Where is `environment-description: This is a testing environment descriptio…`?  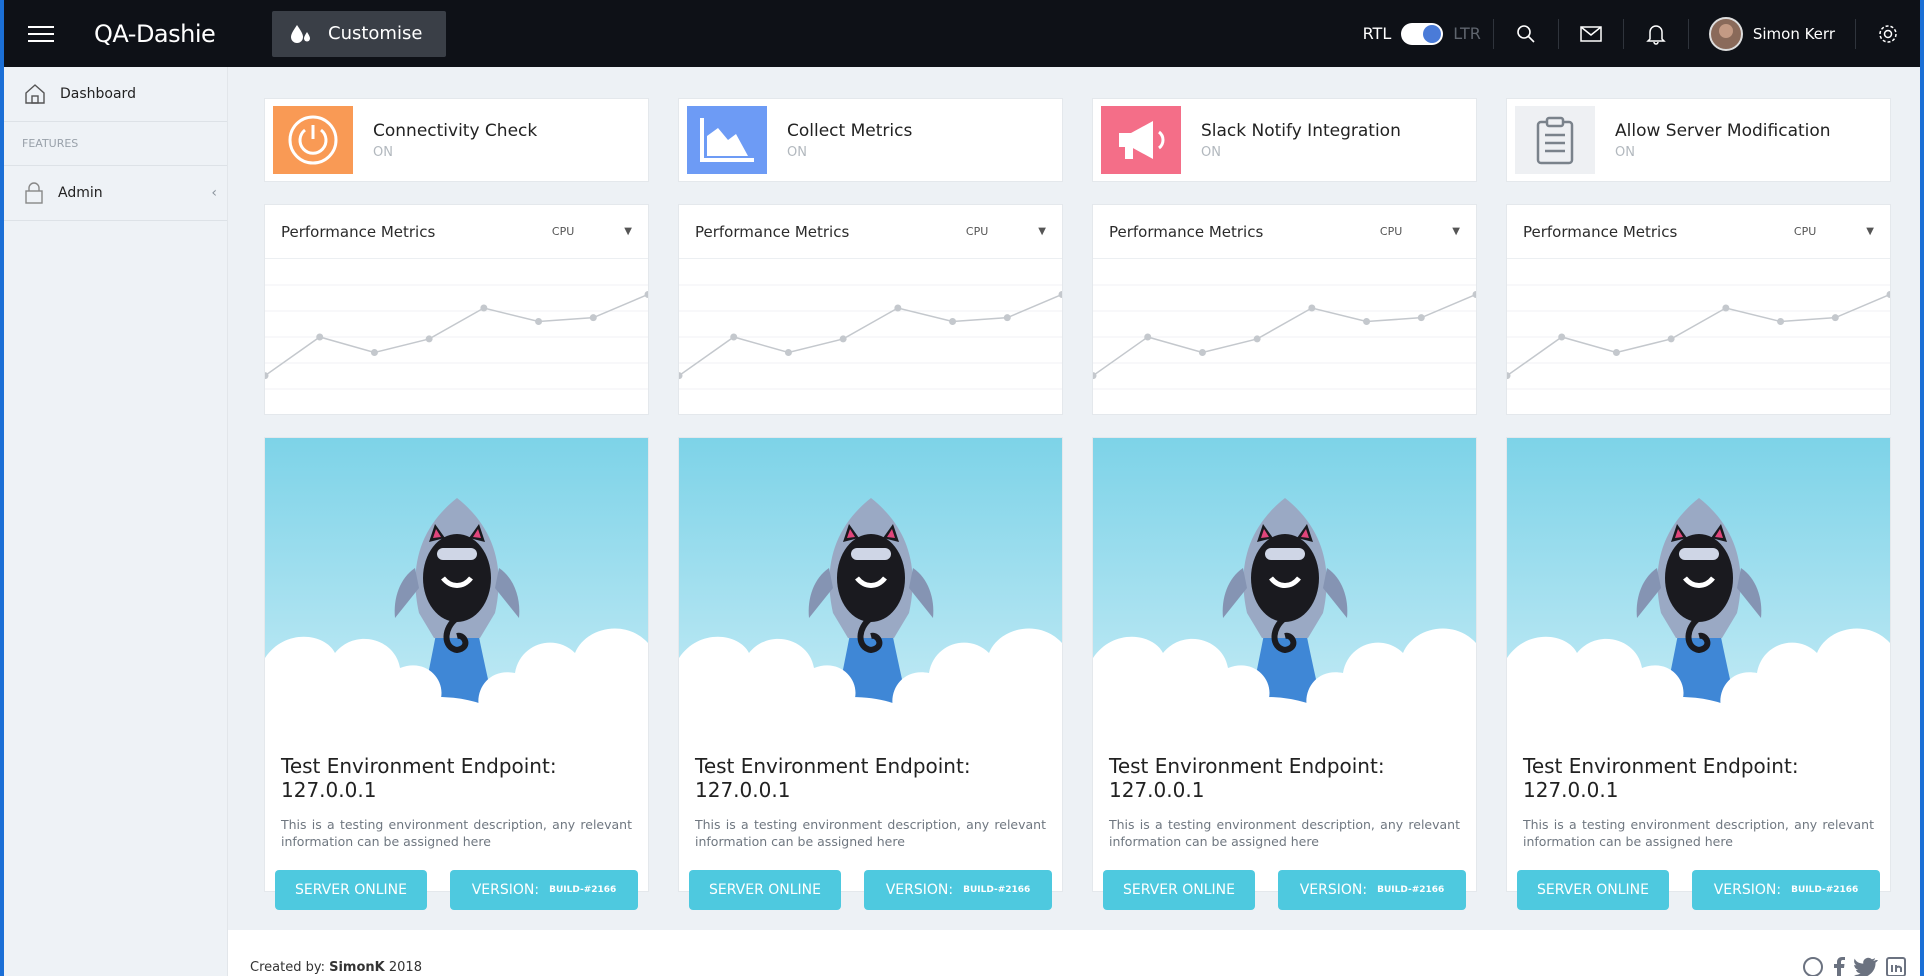
environment-description: This is a testing environment descriptio… is located at coordinates (1698, 833).